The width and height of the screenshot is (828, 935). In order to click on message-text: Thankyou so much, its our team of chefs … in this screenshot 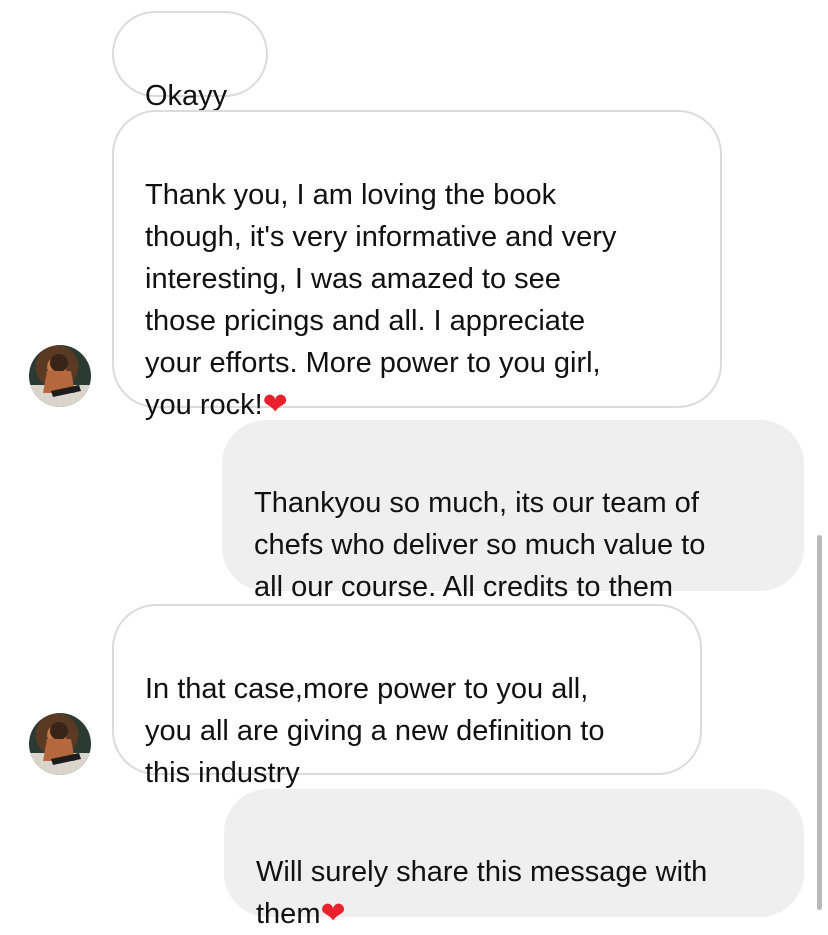, I will do `click(480, 545)`.